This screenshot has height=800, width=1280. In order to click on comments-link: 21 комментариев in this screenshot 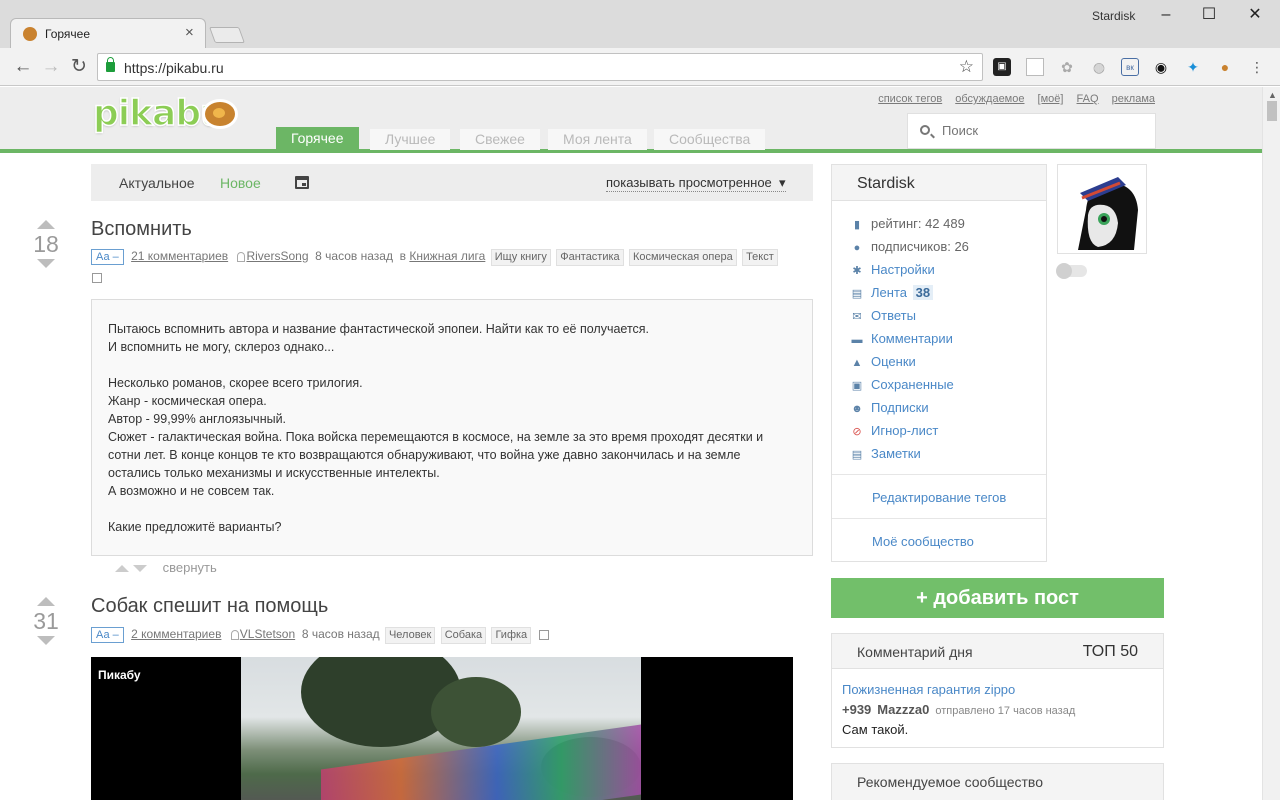, I will do `click(179, 256)`.